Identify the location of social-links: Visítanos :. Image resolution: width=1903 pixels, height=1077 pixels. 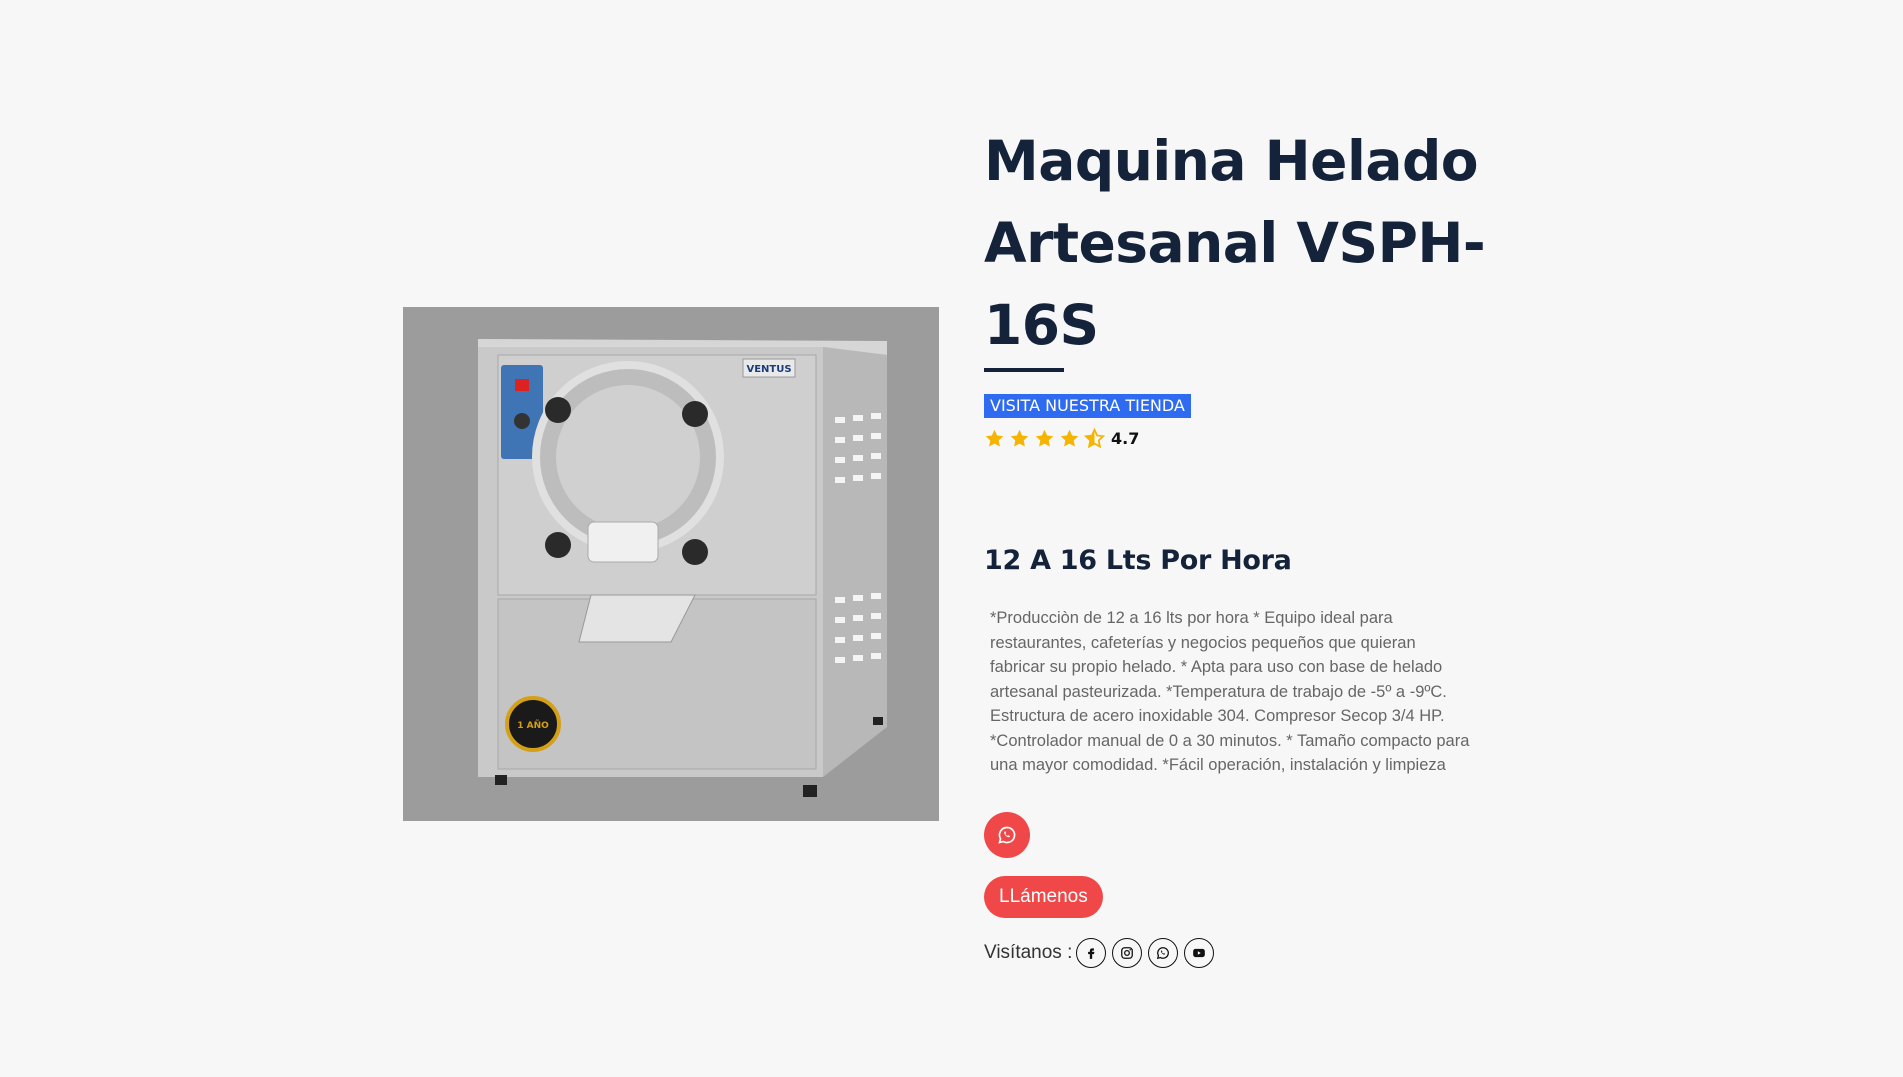
(1244, 952).